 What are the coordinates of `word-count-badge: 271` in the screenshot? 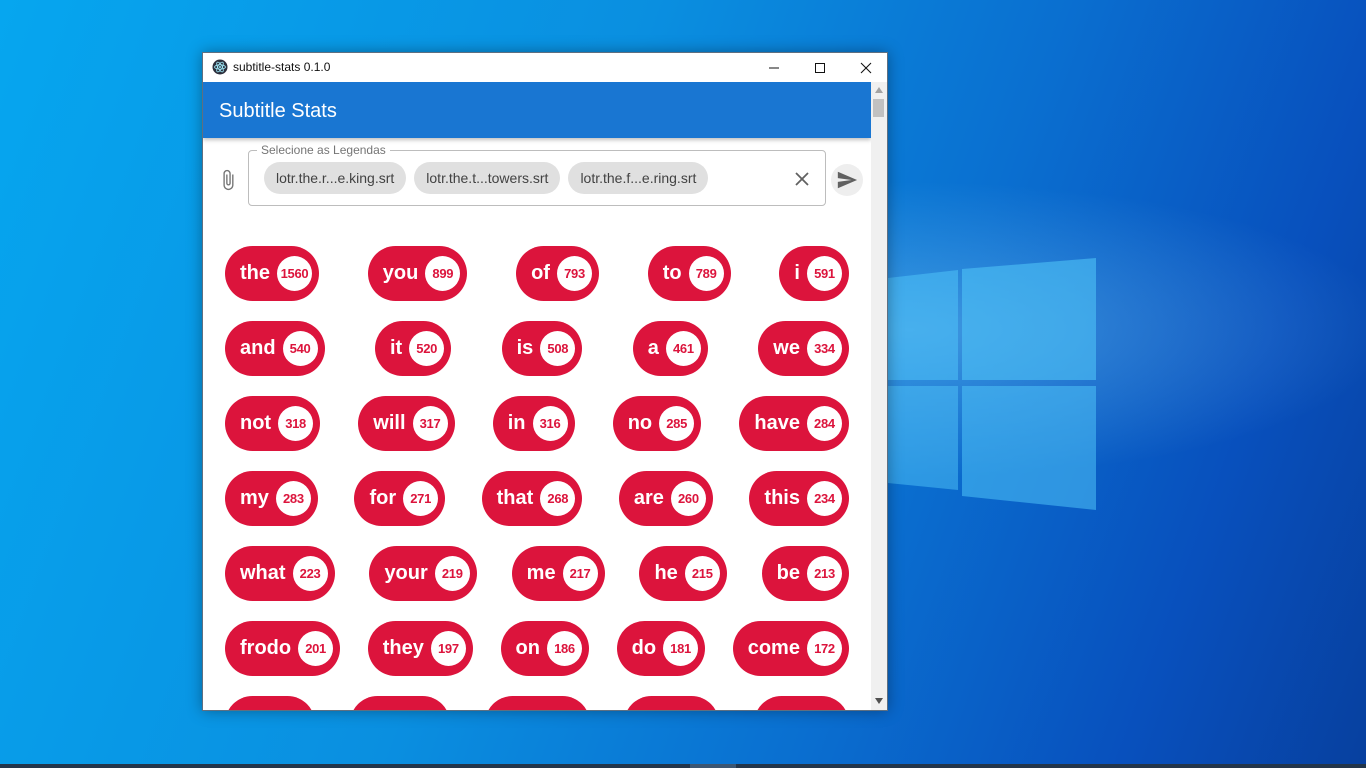 It's located at (421, 498).